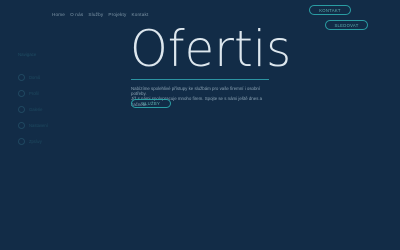  I want to click on nav-projects: Projekty, so click(117, 14).